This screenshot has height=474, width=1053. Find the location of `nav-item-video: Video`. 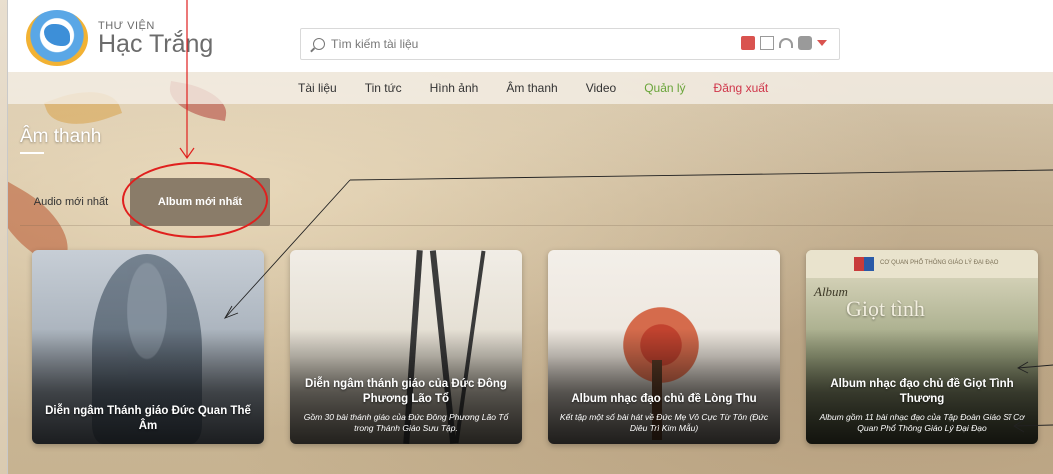

nav-item-video: Video is located at coordinates (601, 88).